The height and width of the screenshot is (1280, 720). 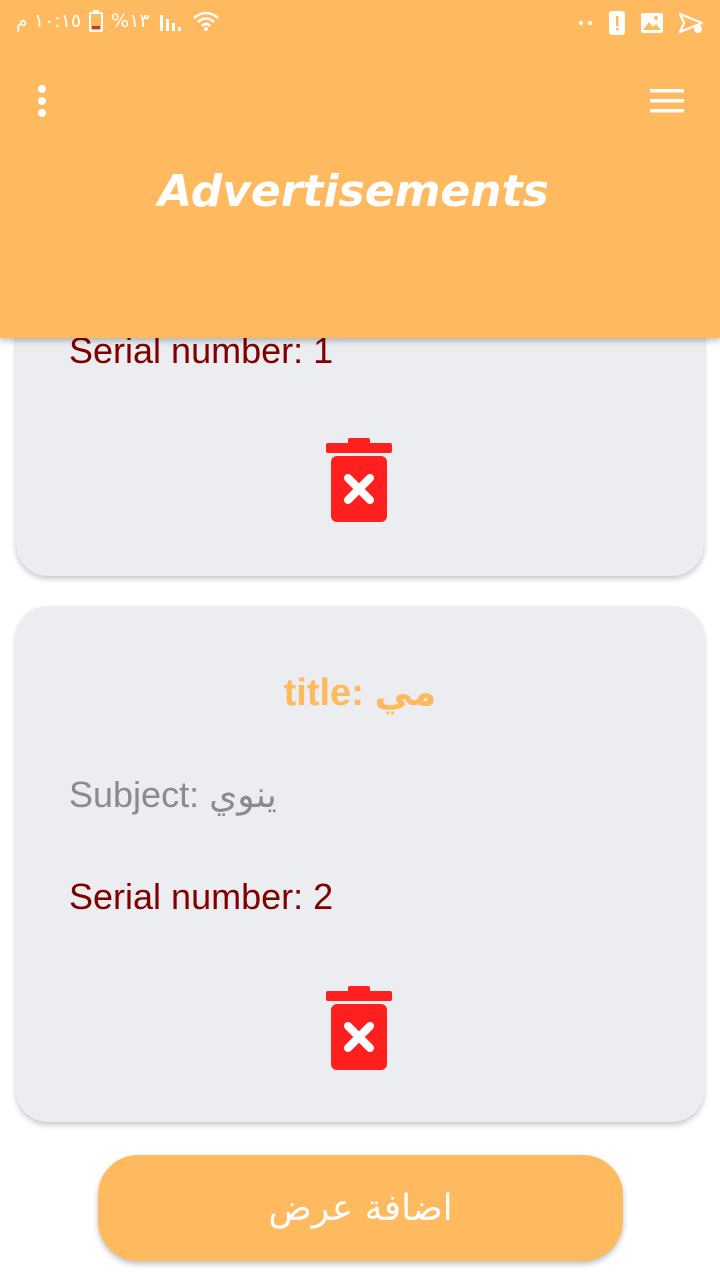 What do you see at coordinates (691, 23) in the screenshot?
I see `send-icon` at bounding box center [691, 23].